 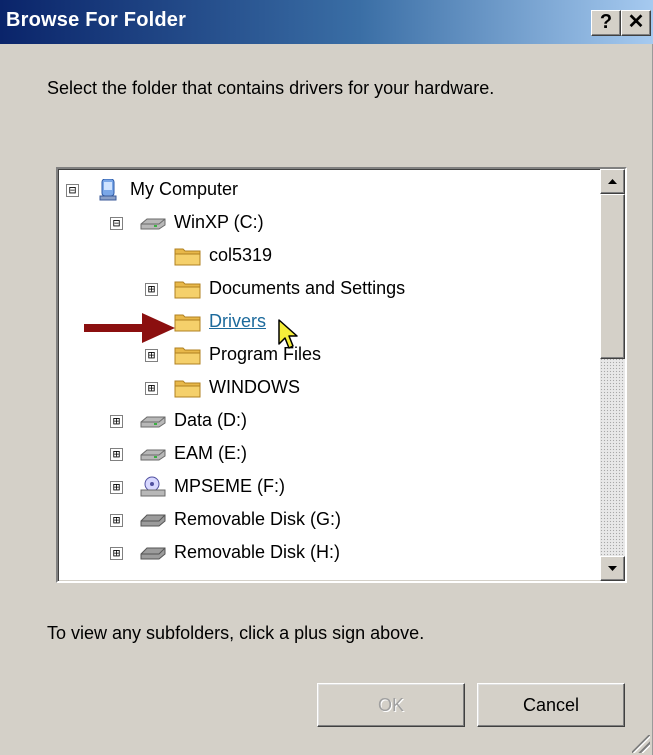 I want to click on network-drive-icon, so click(x=153, y=487).